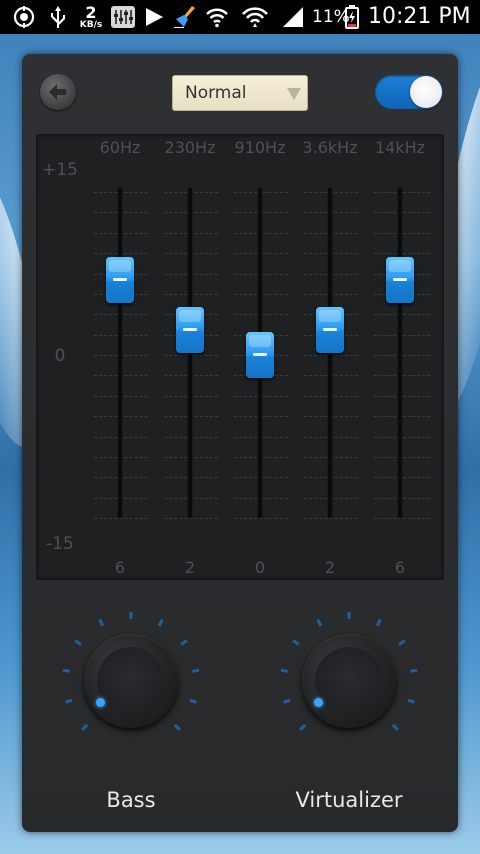 The height and width of the screenshot is (854, 480). I want to click on data-speed-indicator: 2 KB/s, so click(91, 17).